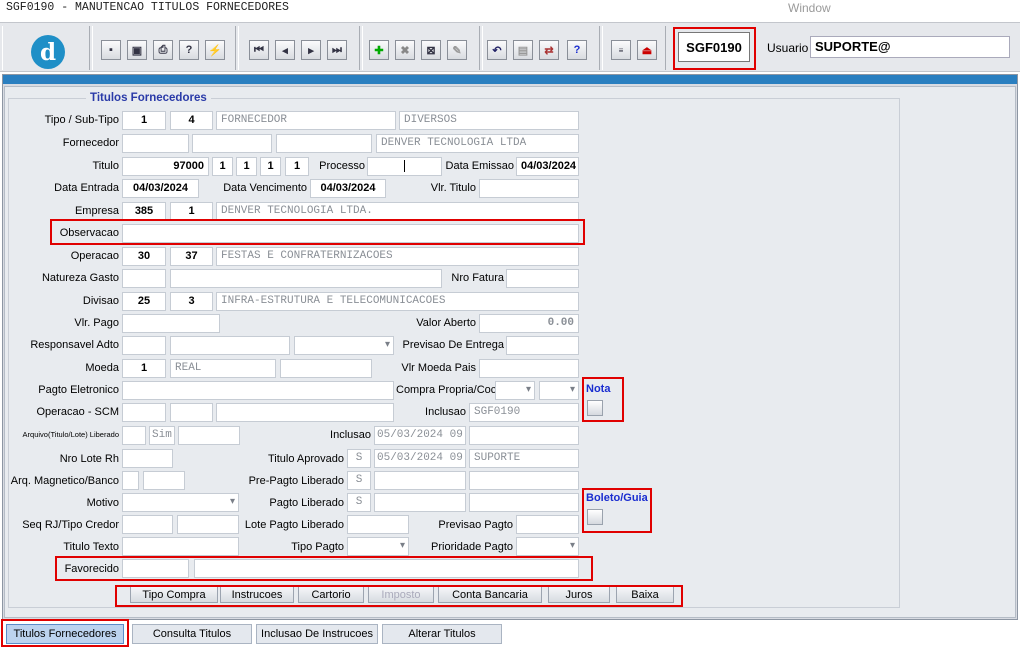 Image resolution: width=1020 pixels, height=652 pixels. What do you see at coordinates (378, 524) in the screenshot?
I see `lote-pagto-field` at bounding box center [378, 524].